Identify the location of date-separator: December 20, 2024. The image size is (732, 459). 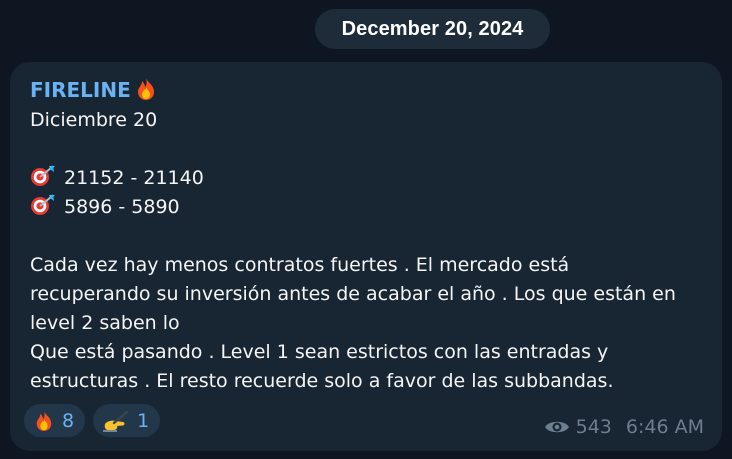
(432, 29).